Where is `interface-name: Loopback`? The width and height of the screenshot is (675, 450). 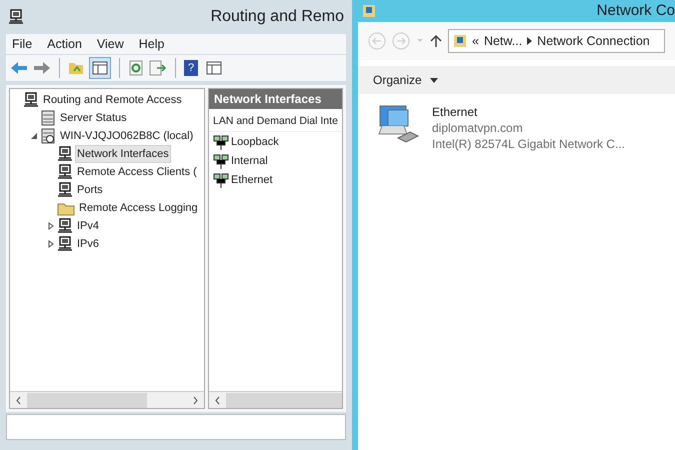
interface-name: Loopback is located at coordinates (255, 142).